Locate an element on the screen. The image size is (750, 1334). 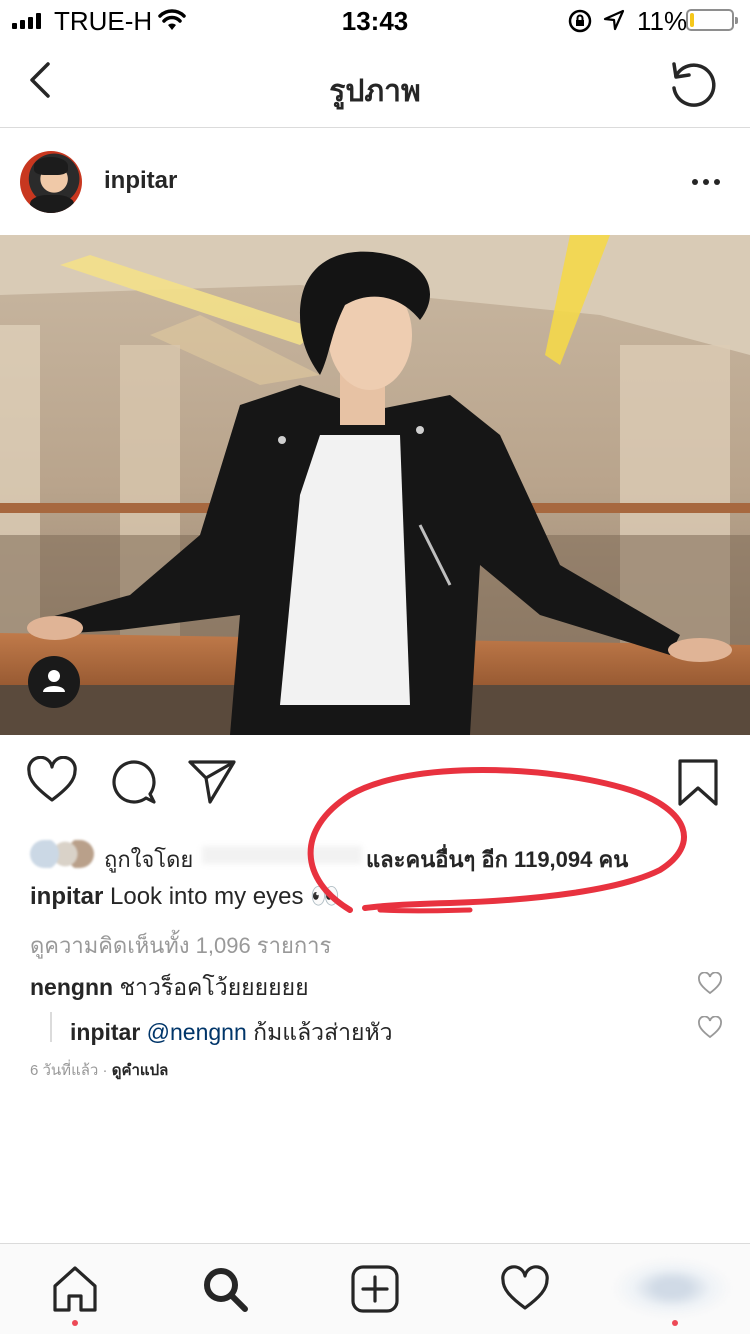
likes-summary: ถูกใจโดย และคนอื่นๆ อีก 119,094 คน is located at coordinates (380, 855).